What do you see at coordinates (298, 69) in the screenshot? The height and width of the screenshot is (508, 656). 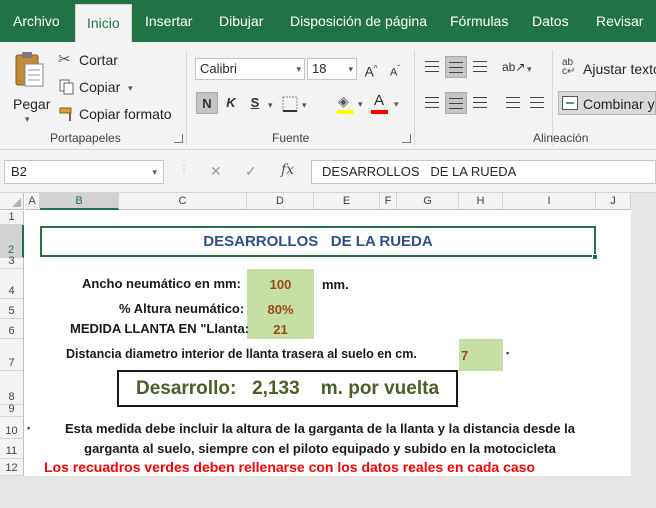 I see `font-name-chevron-down-icon: ▾` at bounding box center [298, 69].